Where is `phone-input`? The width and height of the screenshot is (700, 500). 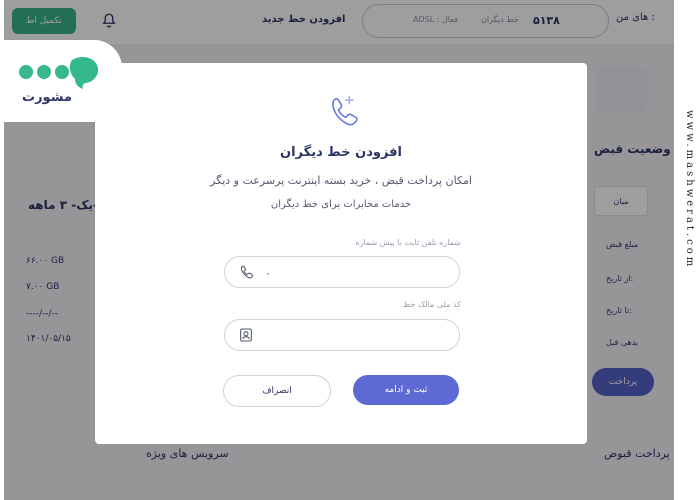 phone-input is located at coordinates (355, 273).